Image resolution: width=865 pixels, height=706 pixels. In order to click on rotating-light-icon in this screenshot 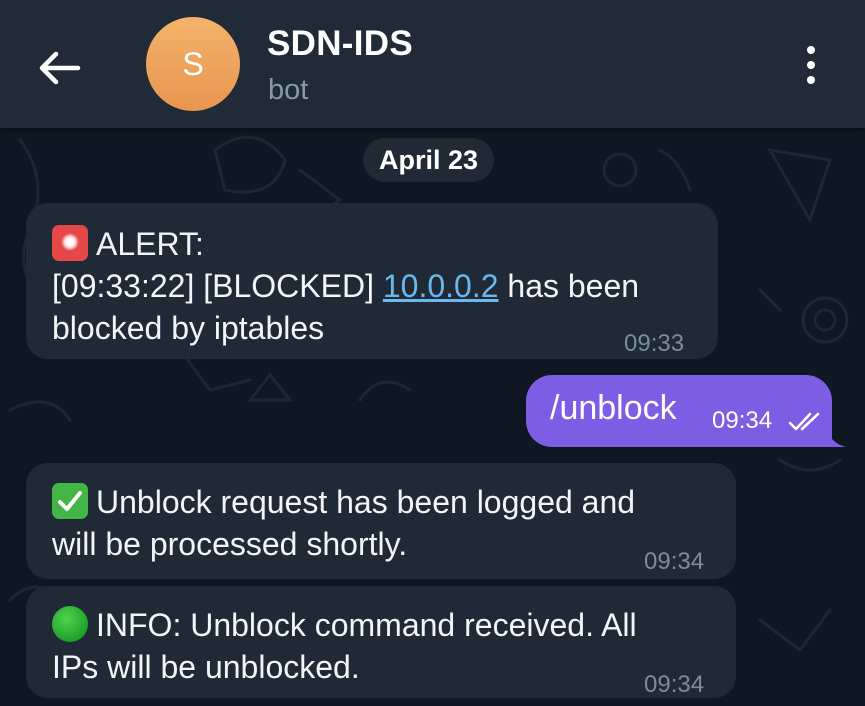, I will do `click(70, 243)`.